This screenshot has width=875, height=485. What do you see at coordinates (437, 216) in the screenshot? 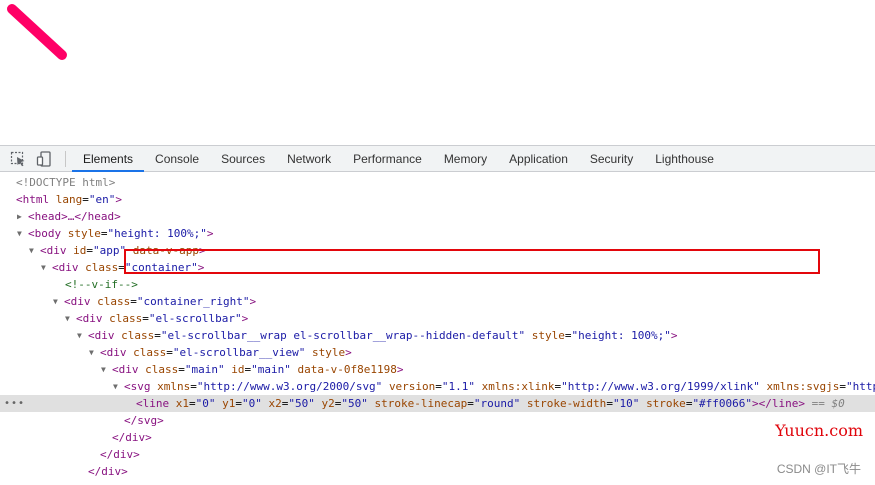
I see `dom-node-head: ▶ <head>…</head>` at bounding box center [437, 216].